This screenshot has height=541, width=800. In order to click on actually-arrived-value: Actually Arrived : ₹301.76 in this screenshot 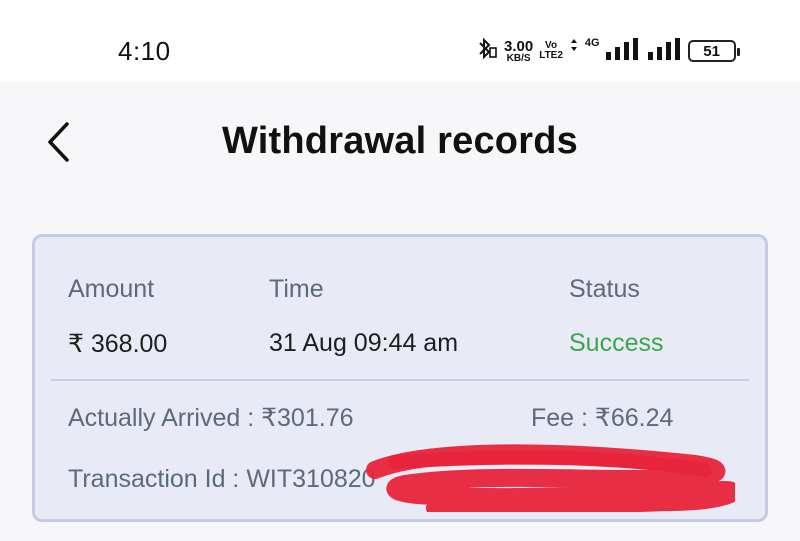, I will do `click(211, 418)`.